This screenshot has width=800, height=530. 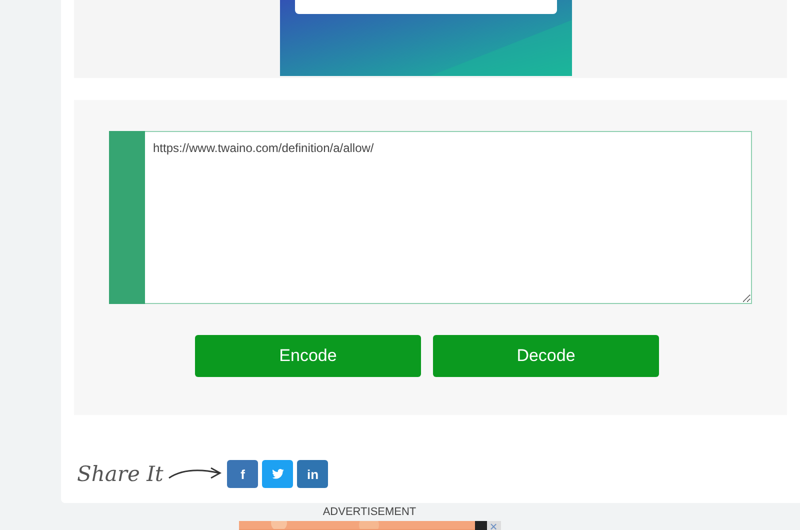 I want to click on close-icon: ×, so click(x=493, y=525).